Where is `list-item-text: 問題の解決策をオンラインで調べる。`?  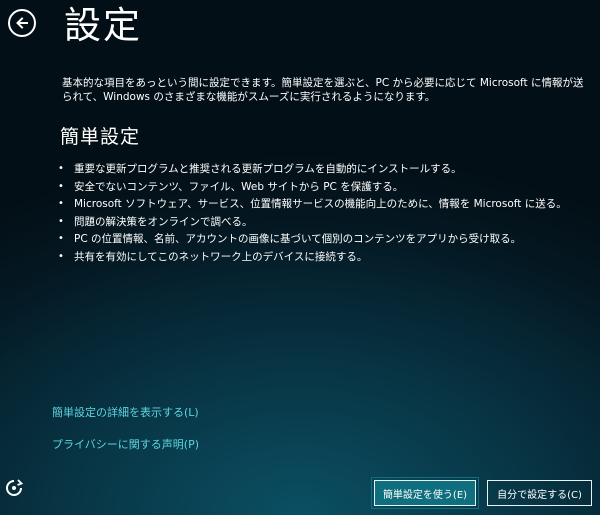
list-item-text: 問題の解決策をオンラインで調べる。 is located at coordinates (163, 221).